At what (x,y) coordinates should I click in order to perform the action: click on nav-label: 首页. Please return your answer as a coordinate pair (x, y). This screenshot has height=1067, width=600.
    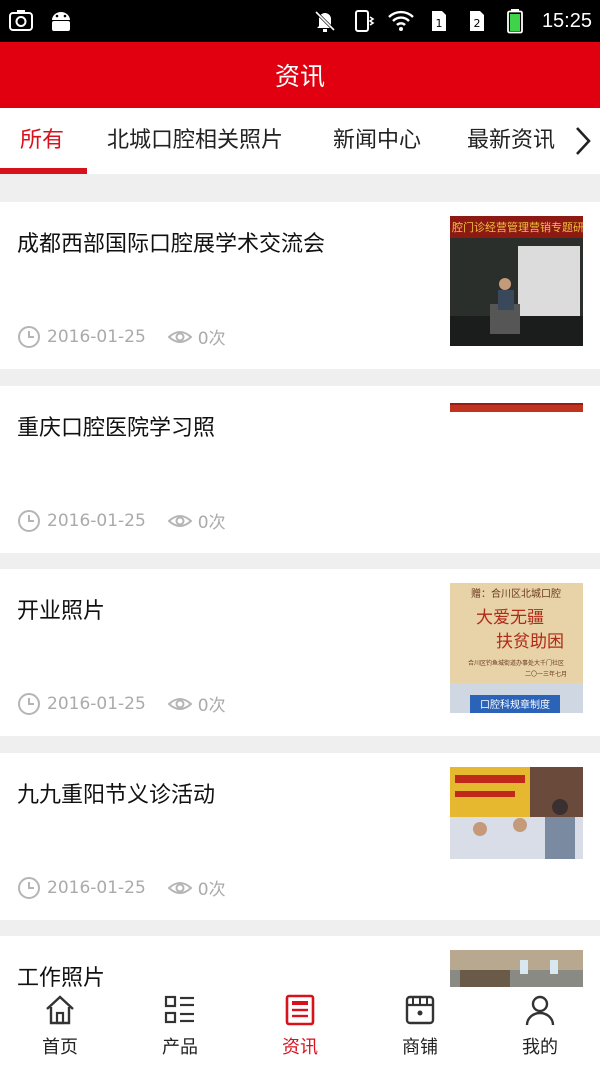
    Looking at the image, I should click on (60, 1047).